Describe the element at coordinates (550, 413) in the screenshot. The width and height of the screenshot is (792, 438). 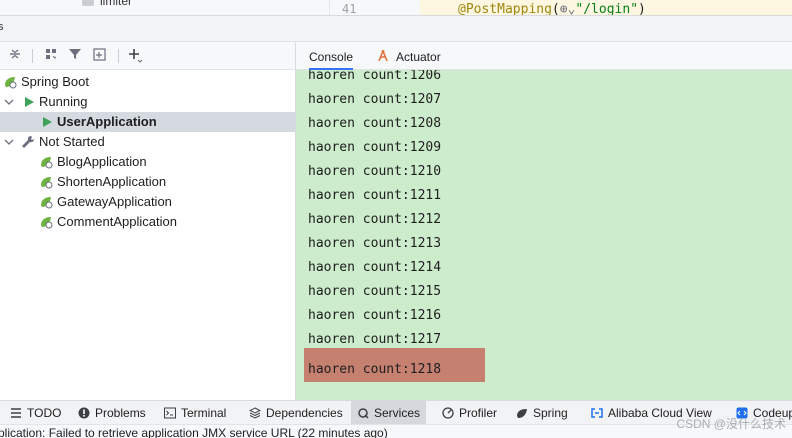
I see `tool-label: Spring` at that location.